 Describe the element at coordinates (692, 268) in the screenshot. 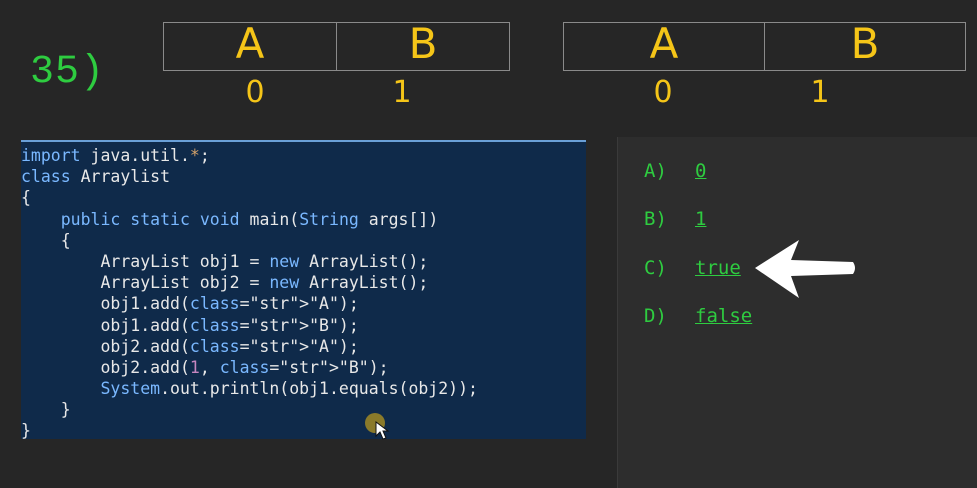

I see `option-c: C) true` at that location.